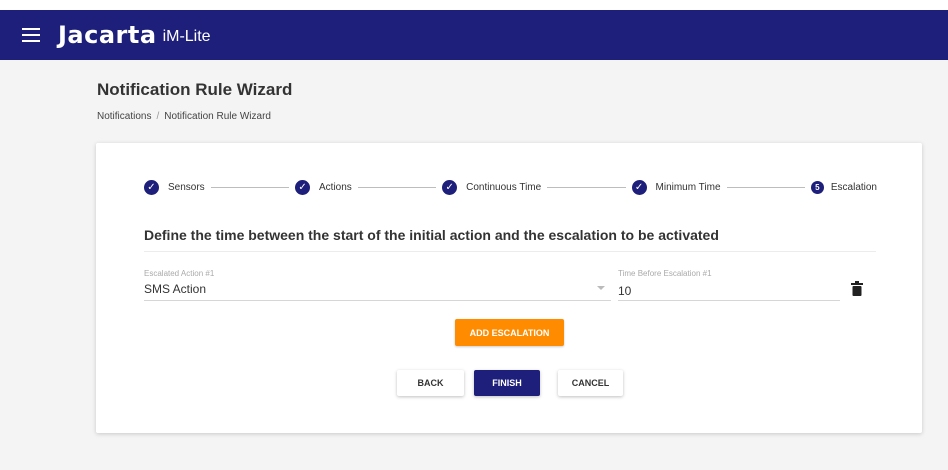 The image size is (948, 470). I want to click on dropdown-arrow-icon, so click(601, 288).